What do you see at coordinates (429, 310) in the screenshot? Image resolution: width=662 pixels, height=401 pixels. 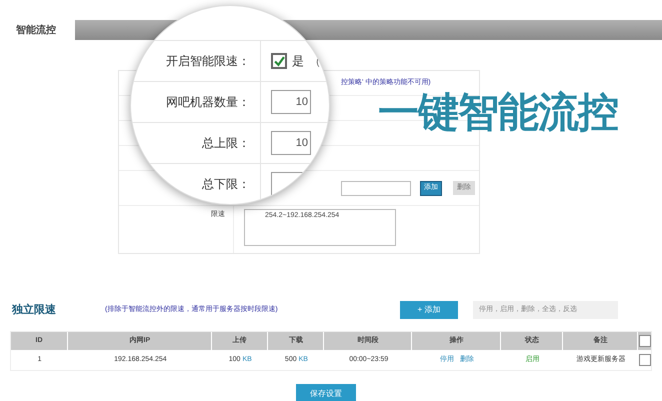 I see `add-button: + 添加` at bounding box center [429, 310].